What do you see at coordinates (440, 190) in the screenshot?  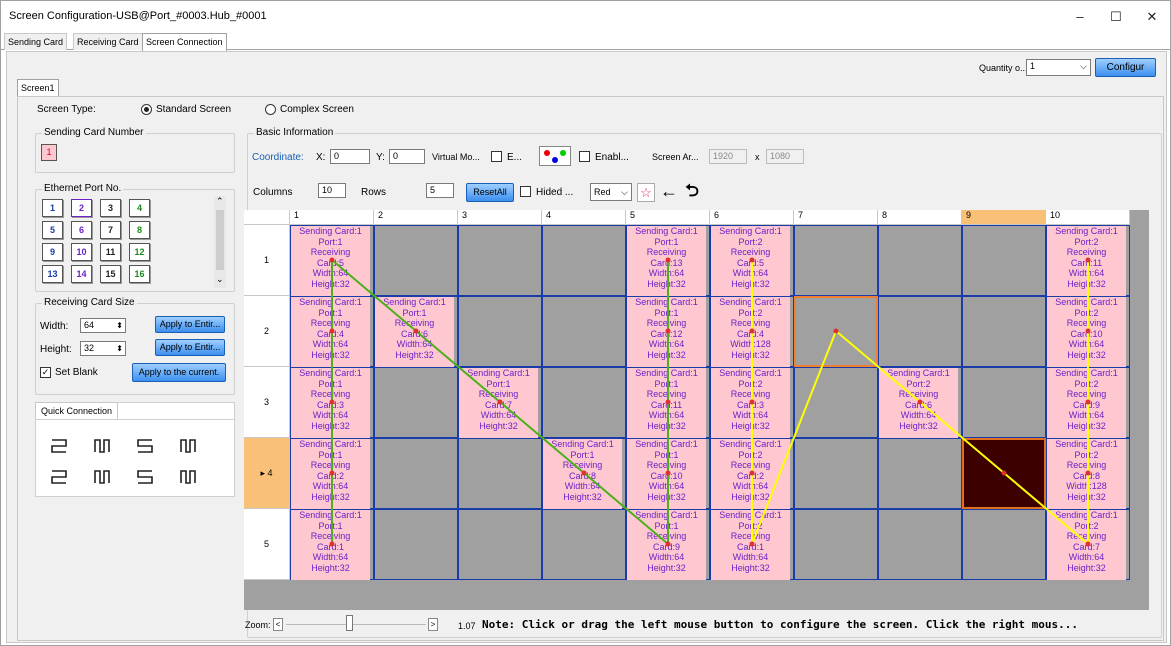 I see `rows-field: 5` at bounding box center [440, 190].